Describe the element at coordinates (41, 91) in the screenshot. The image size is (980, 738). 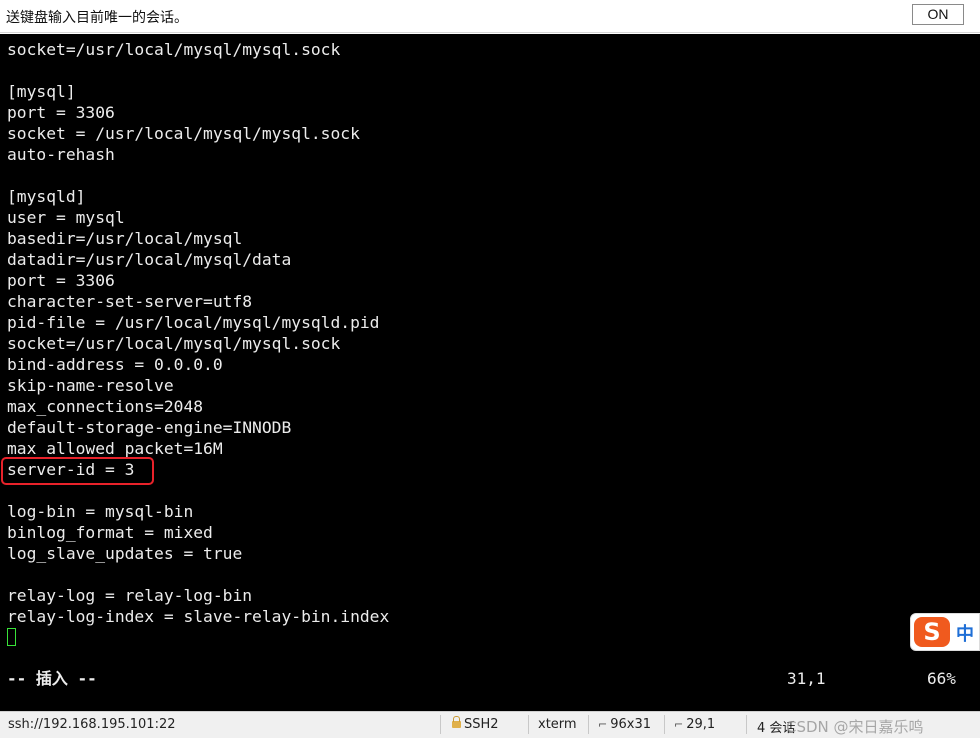
I see `terminal-line: [mysql]` at that location.